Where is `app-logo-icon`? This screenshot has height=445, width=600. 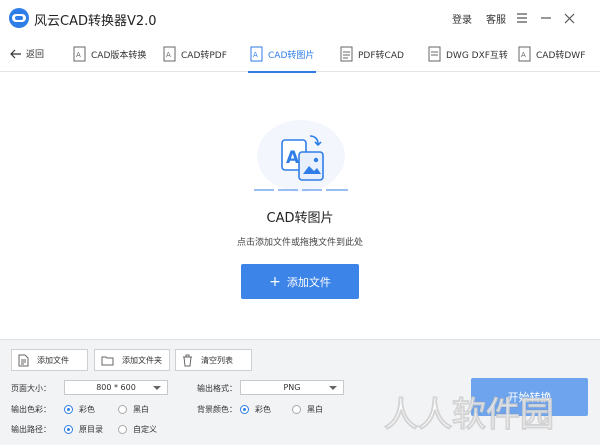
app-logo-icon is located at coordinates (19, 18).